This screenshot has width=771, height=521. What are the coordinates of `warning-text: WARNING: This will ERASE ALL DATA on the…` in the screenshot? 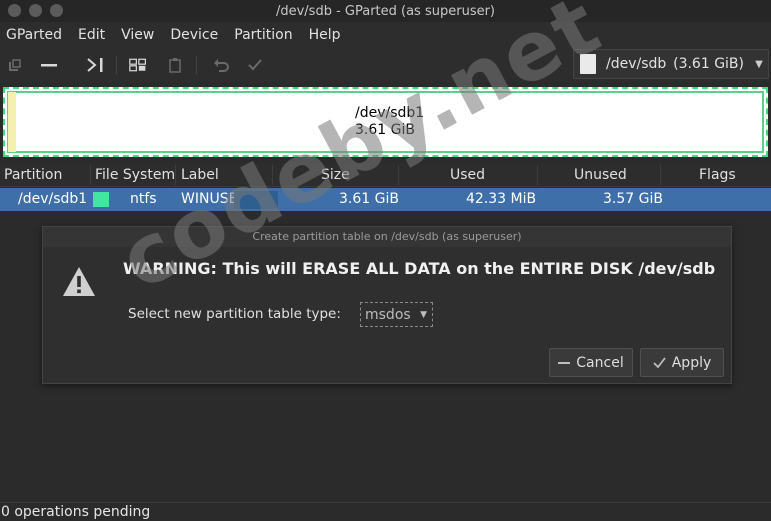 It's located at (419, 268).